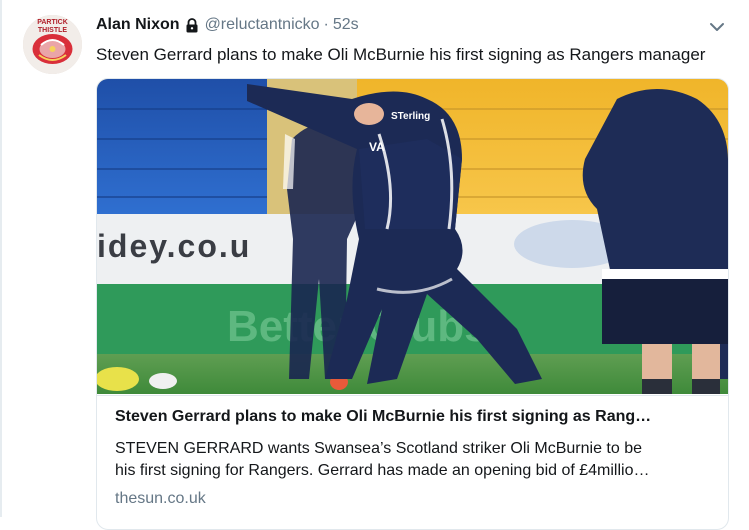 Image resolution: width=749 pixels, height=530 pixels. Describe the element at coordinates (52, 22) in the screenshot. I see `badge-text-top: PARTICK` at that location.